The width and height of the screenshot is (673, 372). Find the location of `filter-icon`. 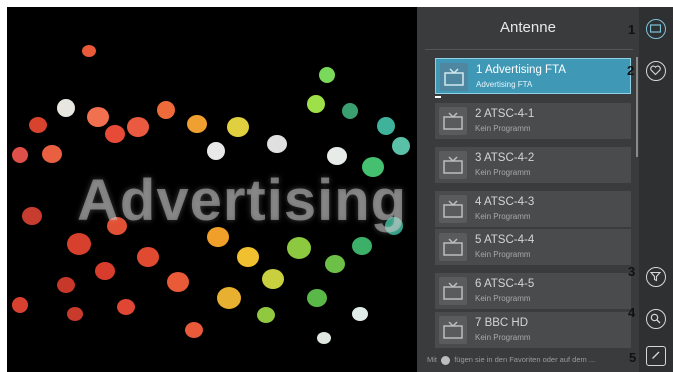

filter-icon is located at coordinates (656, 277).